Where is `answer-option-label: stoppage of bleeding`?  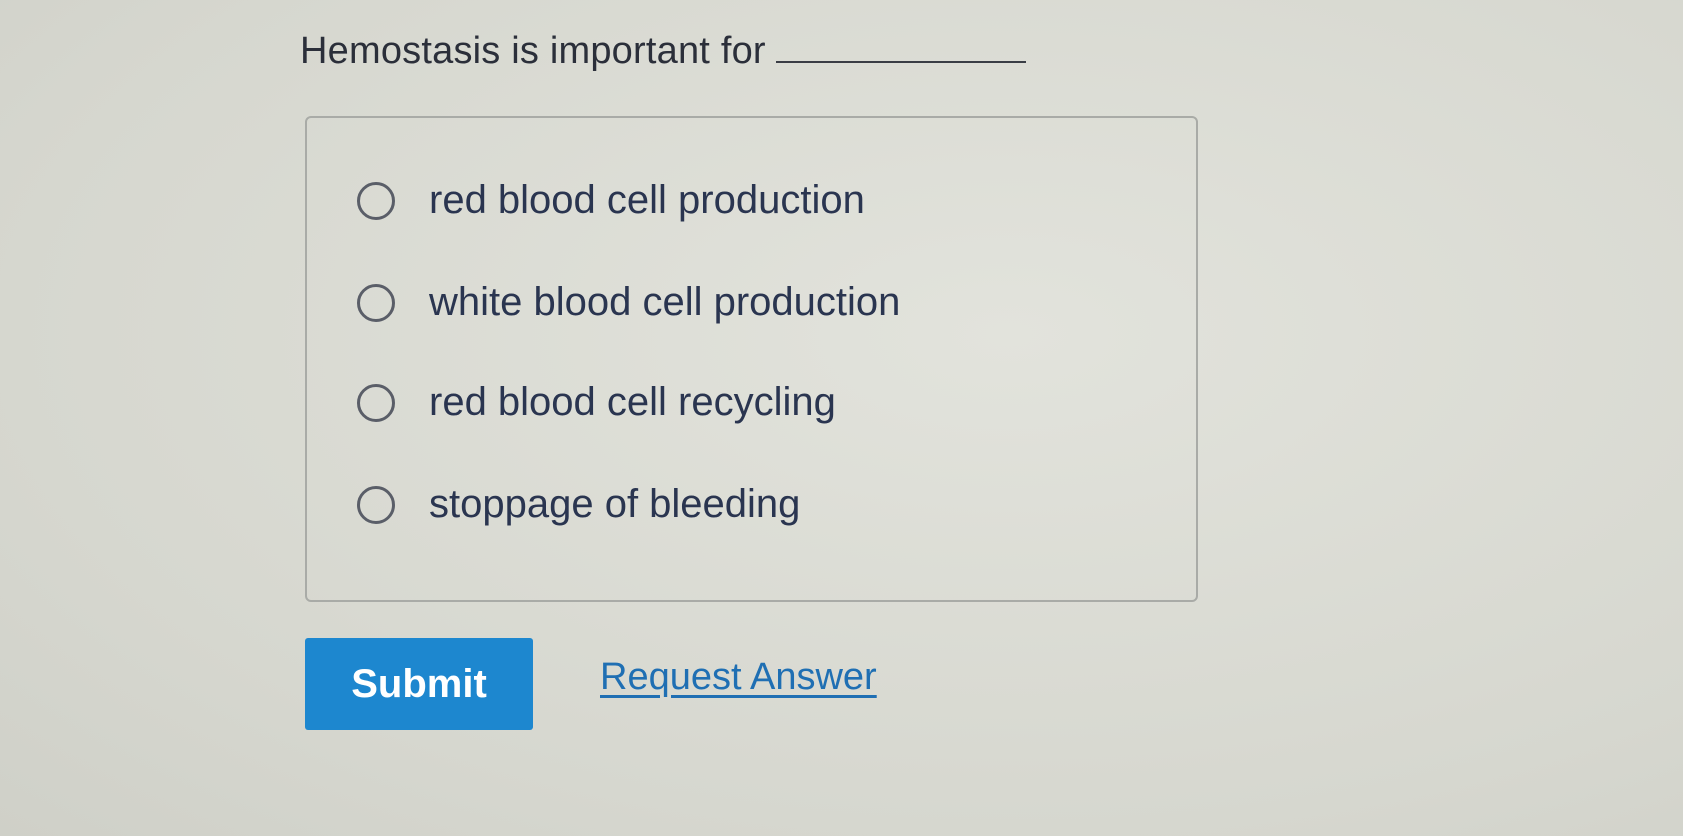 answer-option-label: stoppage of bleeding is located at coordinates (615, 504).